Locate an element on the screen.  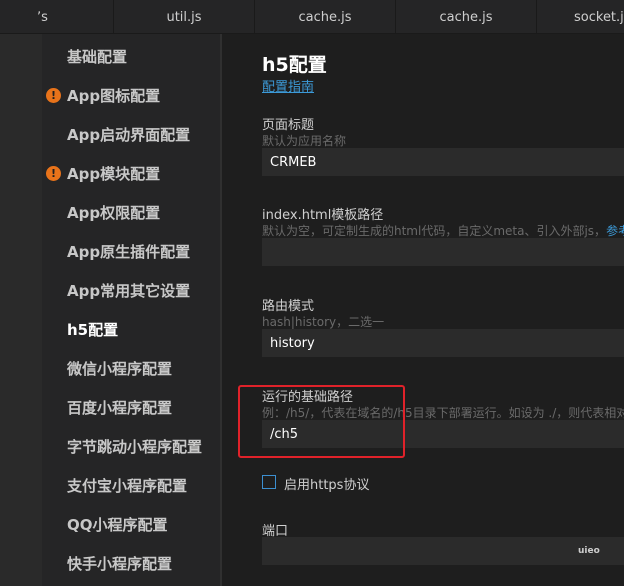
template-path-hint: 默认为空，可定制生成的html代码，自定义meta、引入外部js，参考 is located at coordinates (443, 230).